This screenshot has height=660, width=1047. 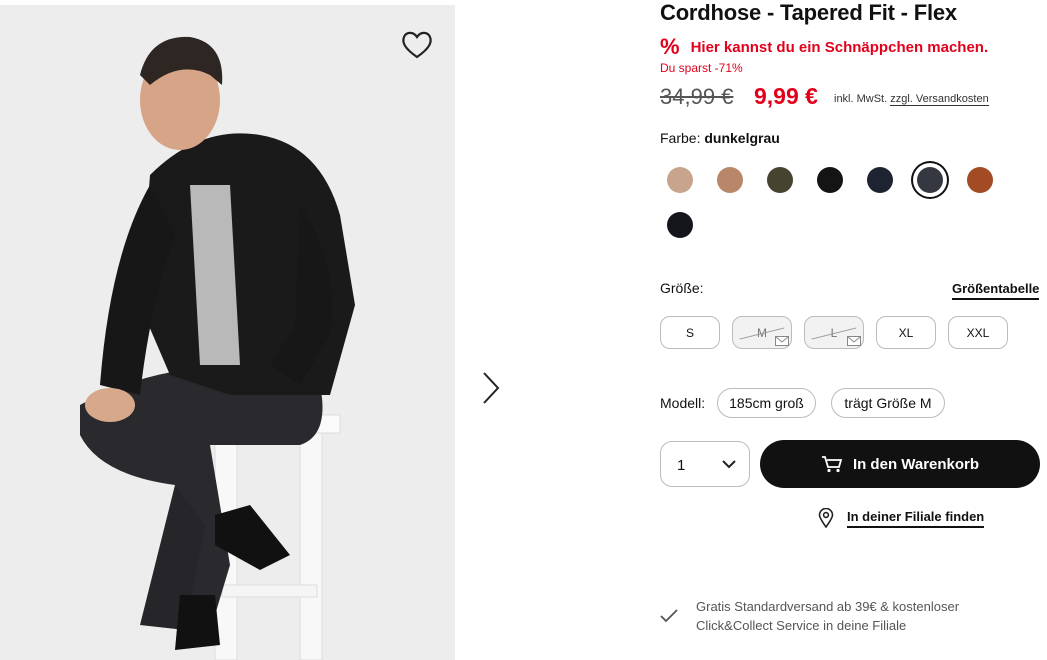 What do you see at coordinates (861, 99) in the screenshot?
I see `vat-text: inkl. MwSt.` at bounding box center [861, 99].